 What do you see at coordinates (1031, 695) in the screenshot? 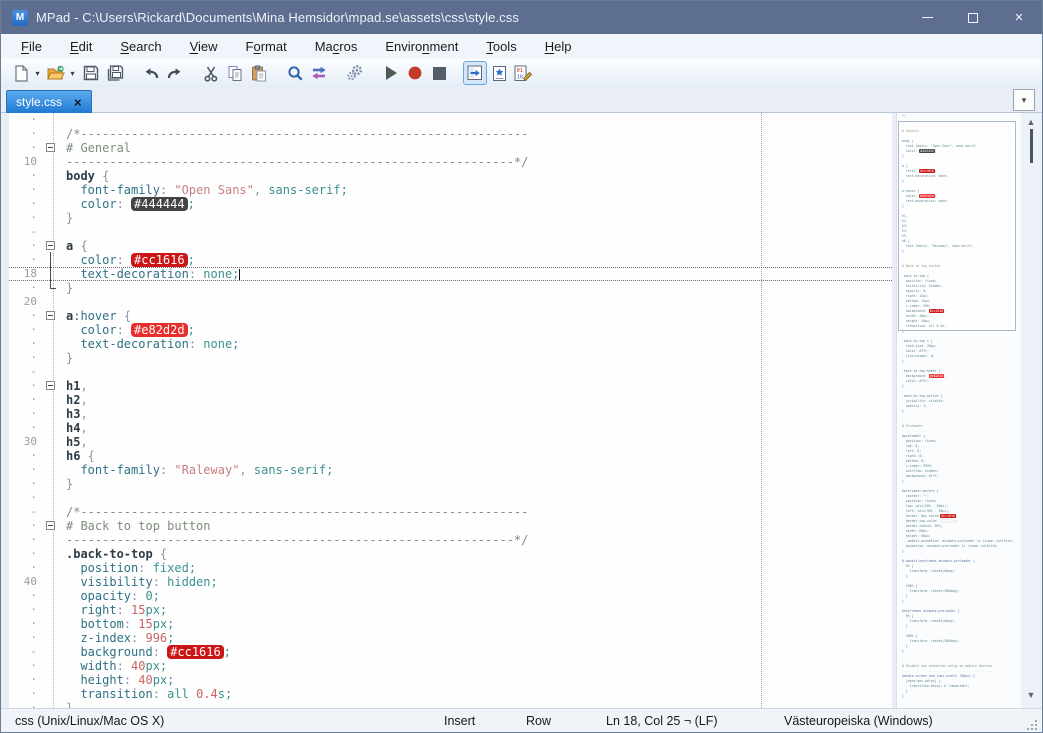
I see `scroll-down-icon: ▼` at bounding box center [1031, 695].